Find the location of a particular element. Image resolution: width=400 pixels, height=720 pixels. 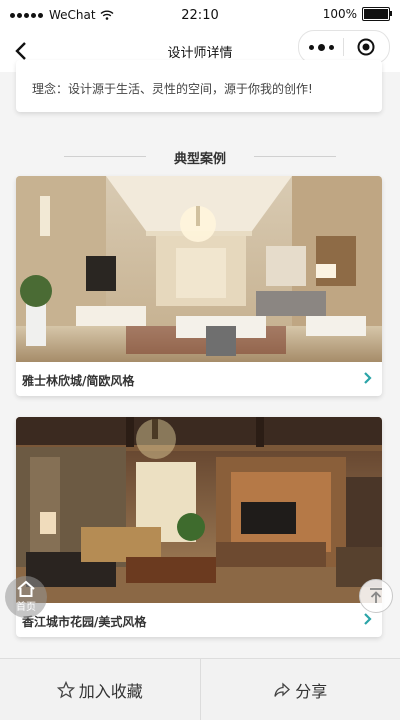

share-button: 分享 is located at coordinates (300, 689).